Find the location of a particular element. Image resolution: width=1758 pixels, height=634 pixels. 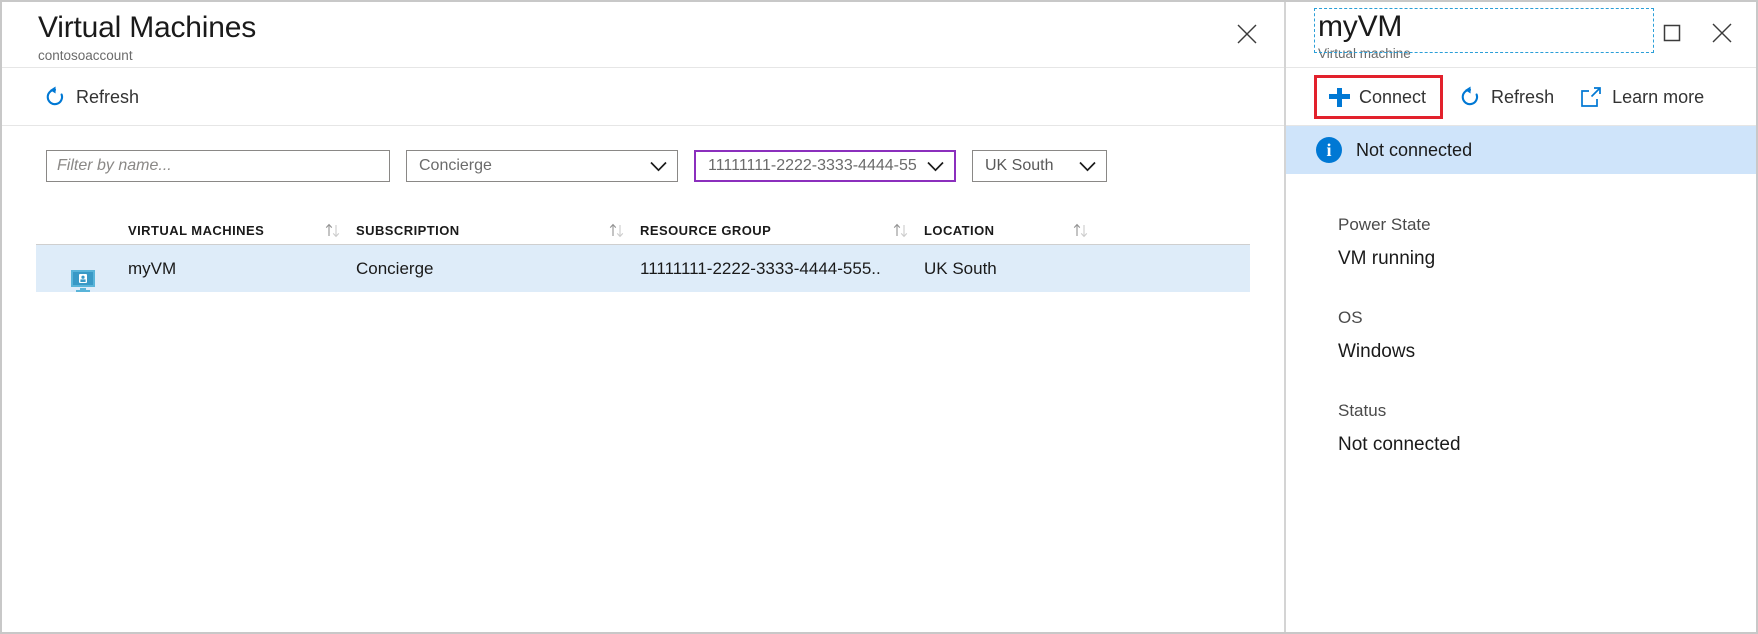

column-header-location: LOCATION is located at coordinates (1014, 230).